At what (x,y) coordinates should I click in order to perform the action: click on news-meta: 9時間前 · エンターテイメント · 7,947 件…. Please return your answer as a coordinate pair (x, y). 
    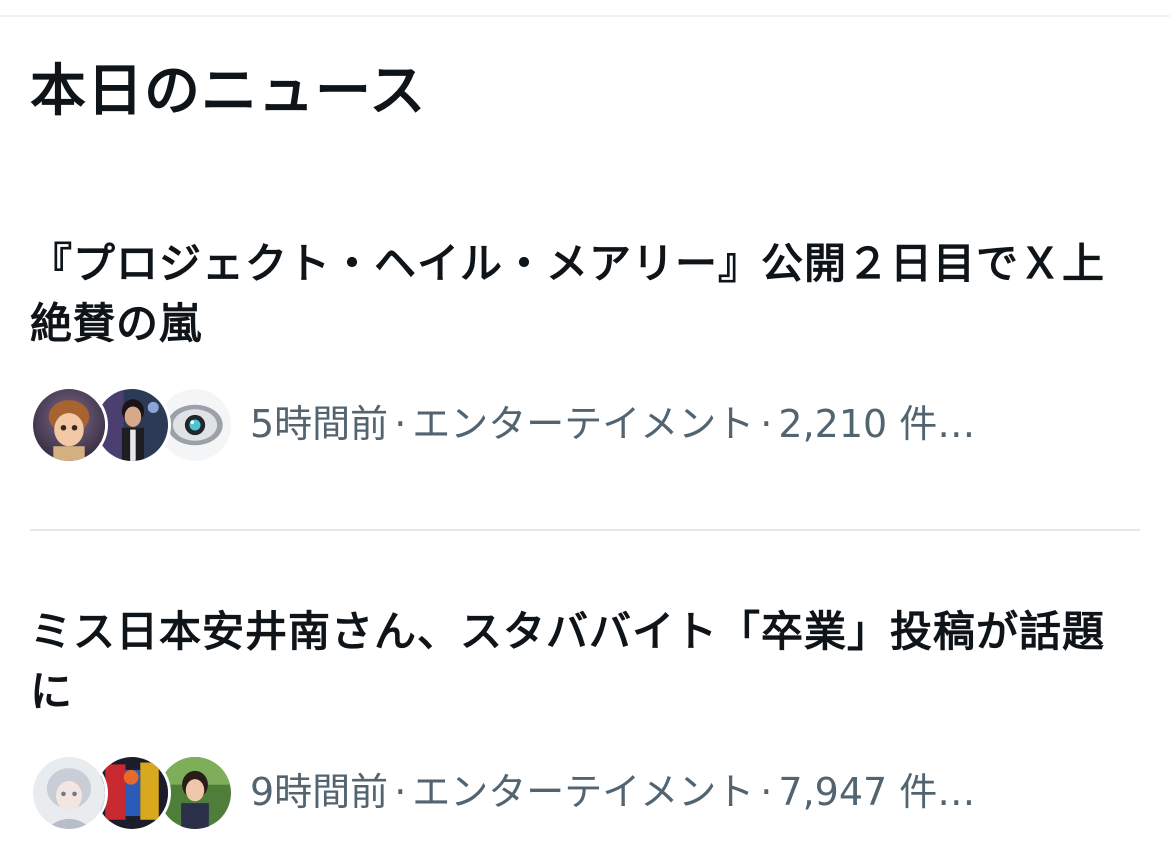
    Looking at the image, I should click on (585, 794).